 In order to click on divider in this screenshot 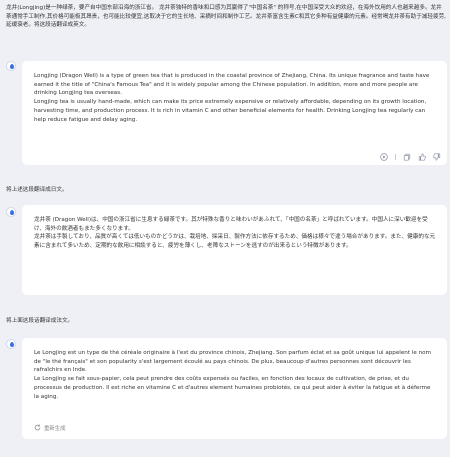, I will do `click(395, 157)`.